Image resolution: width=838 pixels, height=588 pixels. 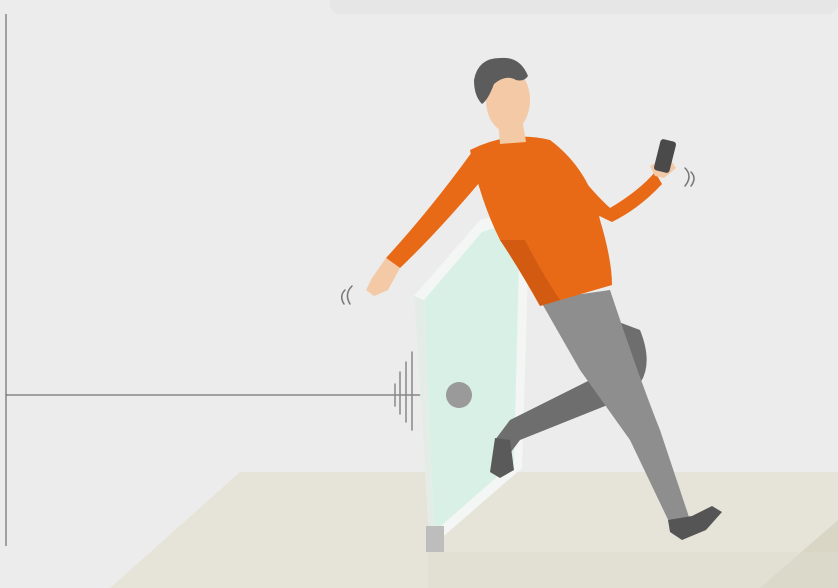 What do you see at coordinates (584, 7) in the screenshot?
I see `top-shadow-bar` at bounding box center [584, 7].